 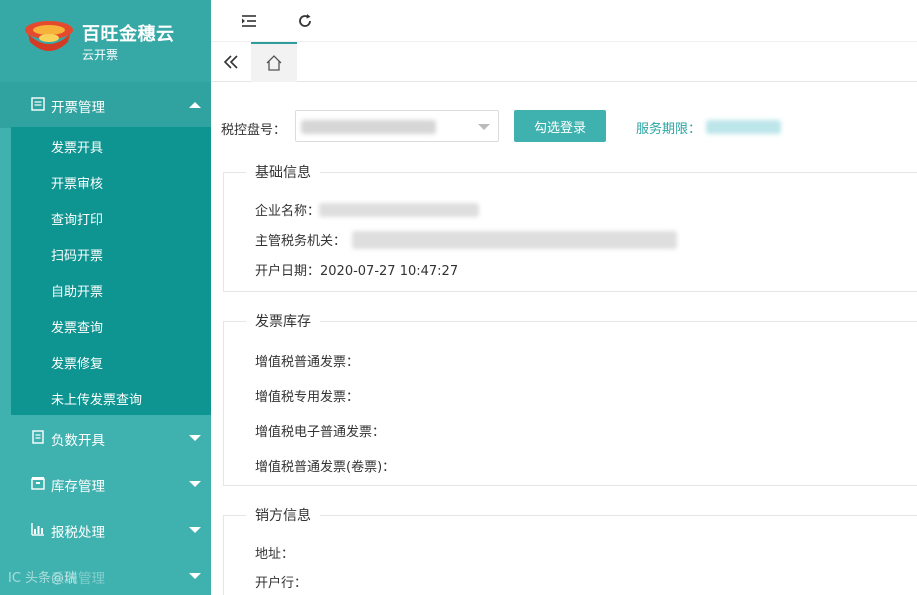 I want to click on section-title: 发票库存, so click(x=283, y=321).